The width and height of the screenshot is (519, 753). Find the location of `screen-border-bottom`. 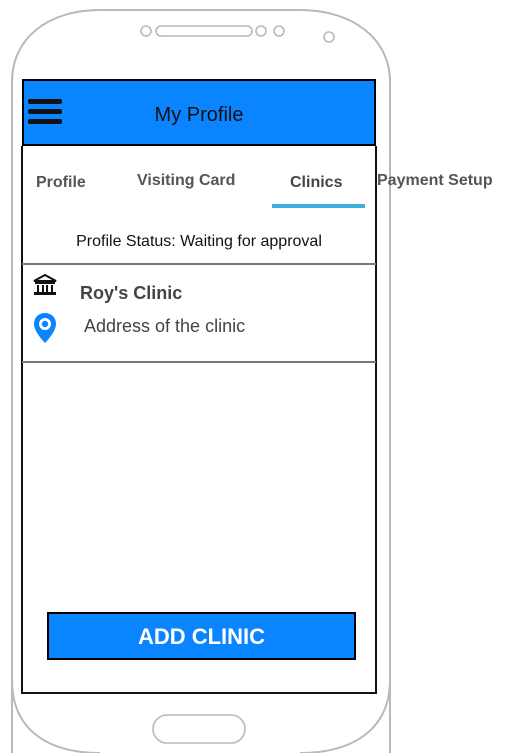

screen-border-bottom is located at coordinates (199, 693).